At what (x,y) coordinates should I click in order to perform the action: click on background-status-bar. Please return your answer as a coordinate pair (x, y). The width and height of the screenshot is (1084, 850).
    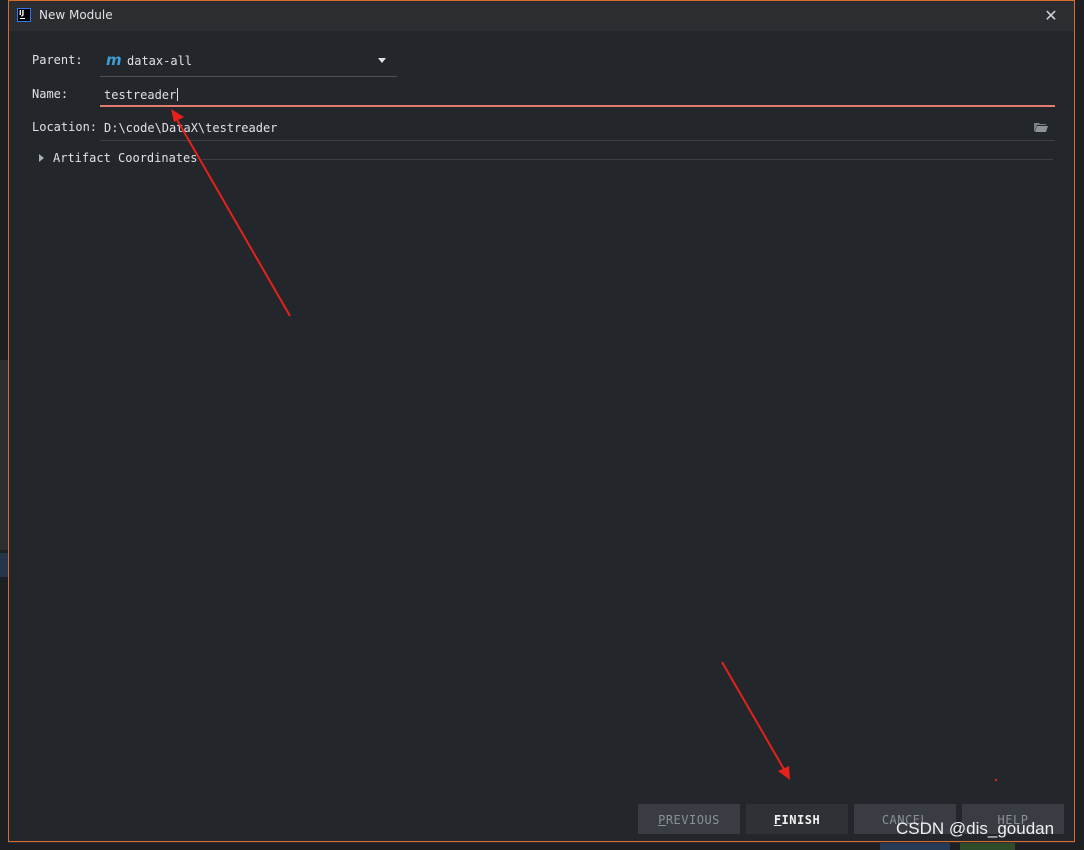
    Looking at the image, I should click on (542, 846).